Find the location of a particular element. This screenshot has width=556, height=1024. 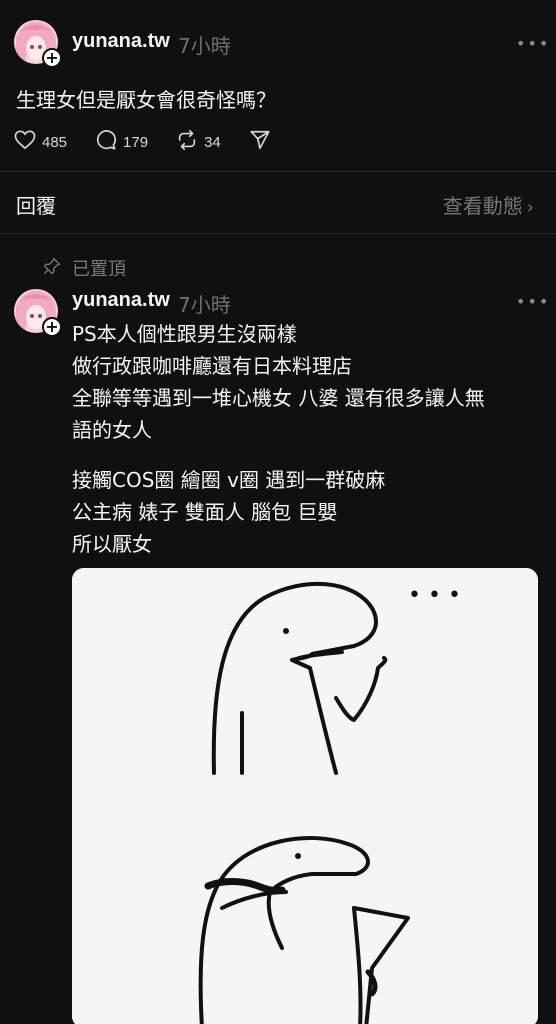

reply-time: 7小時 is located at coordinates (204, 305).